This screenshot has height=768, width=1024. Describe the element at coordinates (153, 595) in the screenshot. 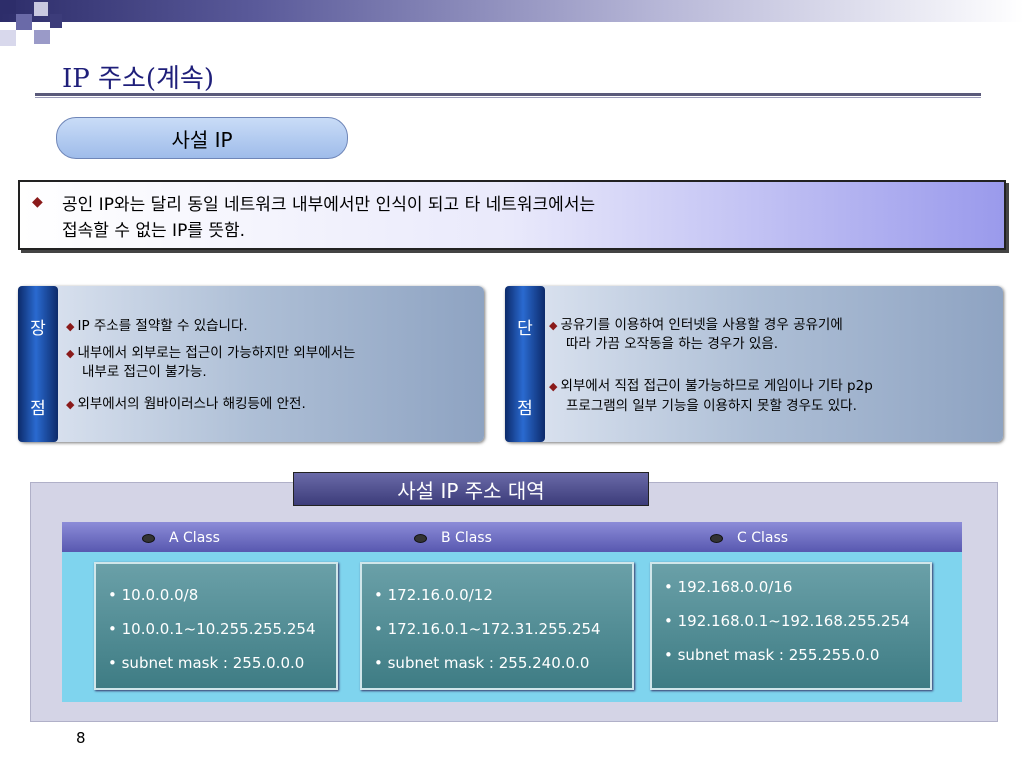

I see `range-line: • 10.0.0.0/8` at that location.